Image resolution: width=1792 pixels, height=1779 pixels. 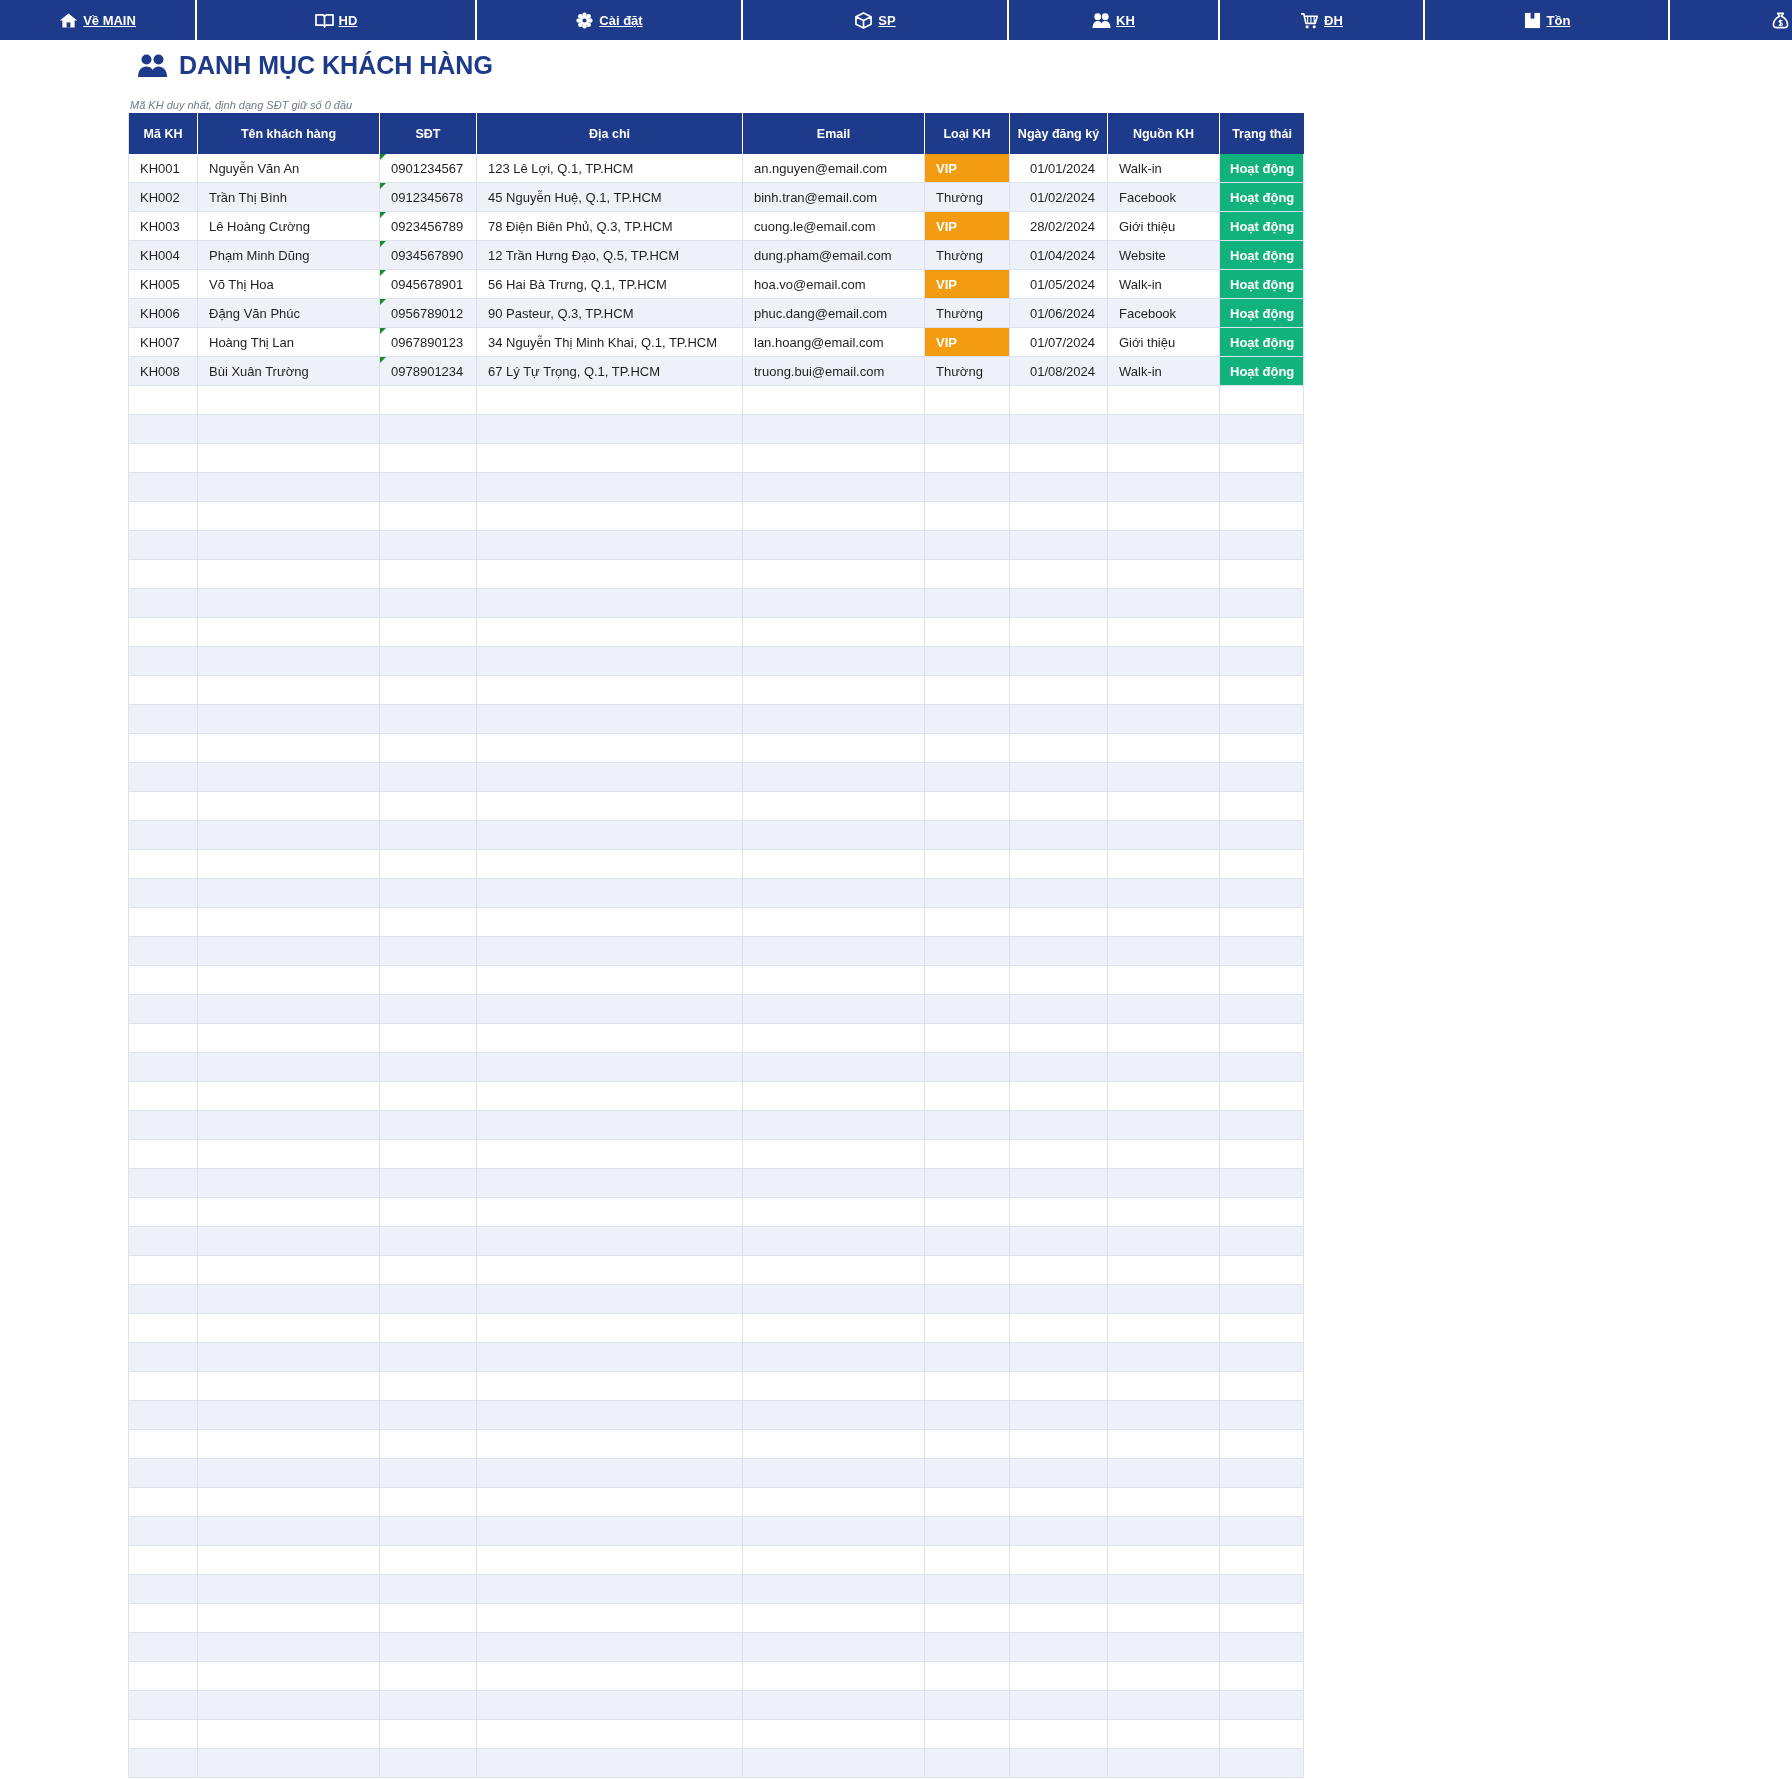 What do you see at coordinates (428, 197) in the screenshot?
I see `table-cell: 0912345678` at bounding box center [428, 197].